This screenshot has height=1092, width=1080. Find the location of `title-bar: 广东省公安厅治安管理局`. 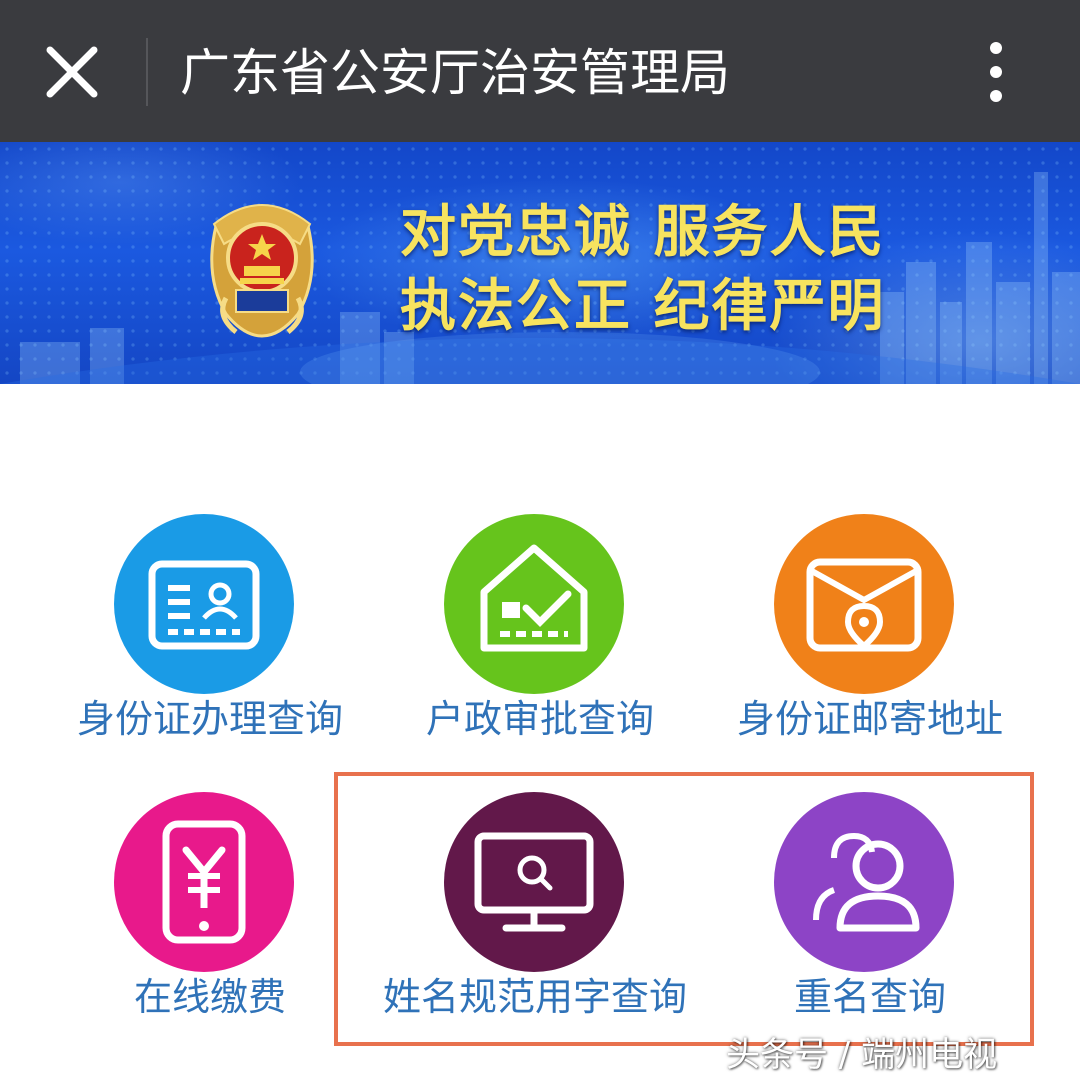

title-bar: 广东省公安厅治安管理局 is located at coordinates (540, 71).